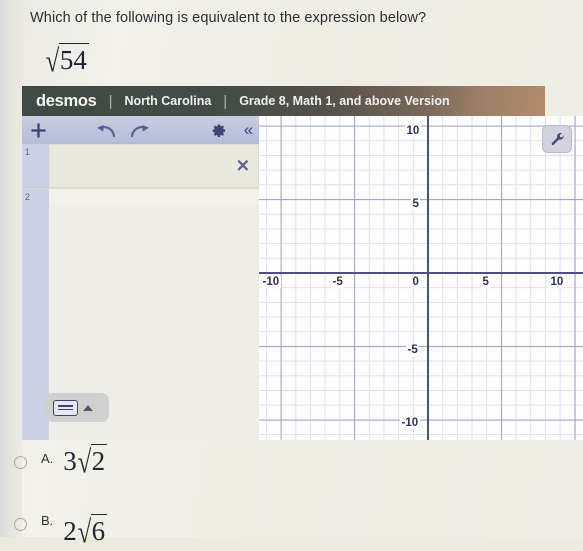  Describe the element at coordinates (66, 100) in the screenshot. I see `desmos-logo: desmos` at that location.